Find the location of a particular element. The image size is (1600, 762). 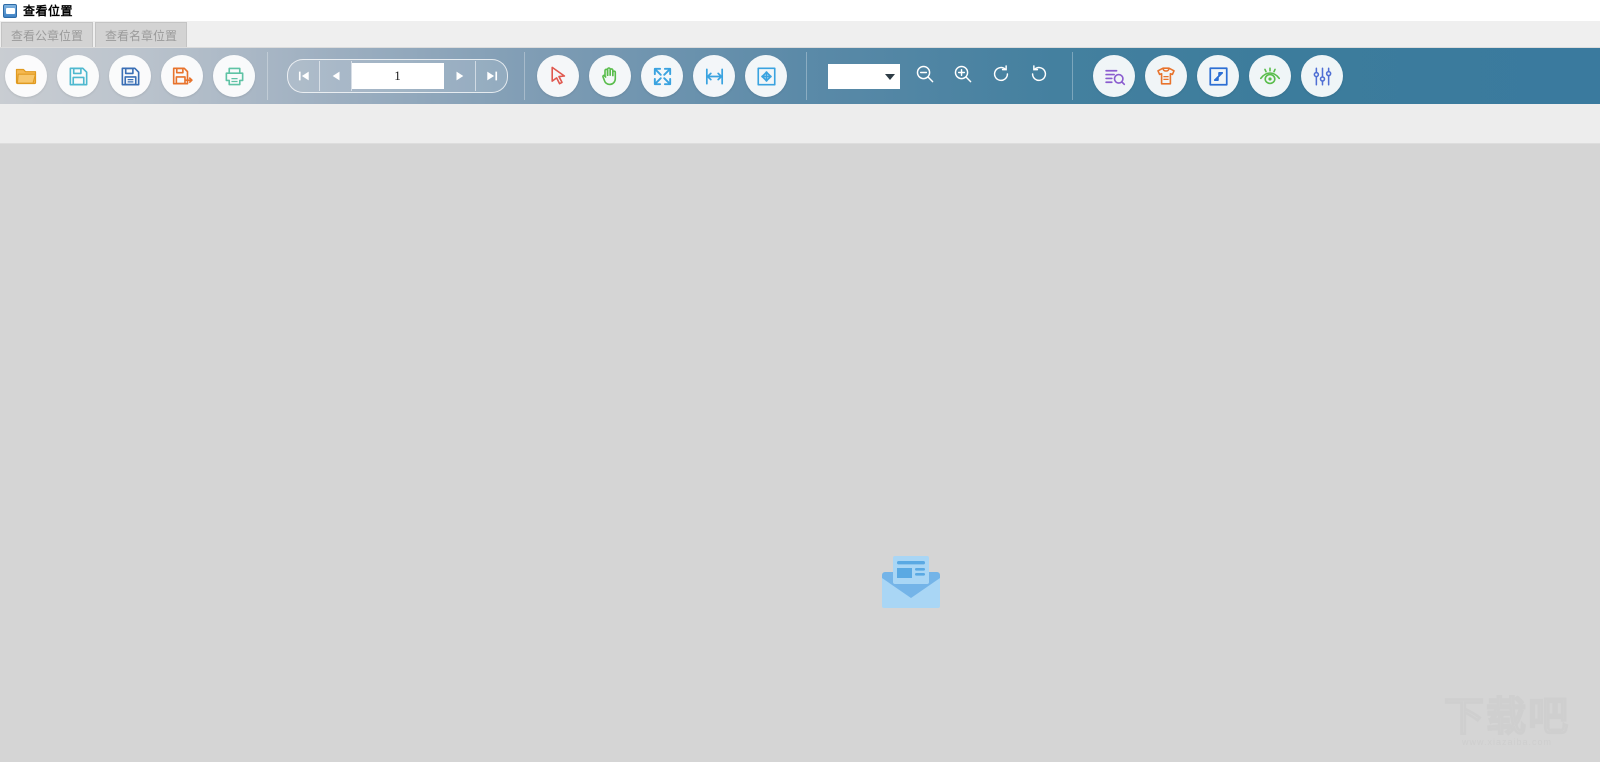

stamp-shirt-icon is located at coordinates (1166, 76).